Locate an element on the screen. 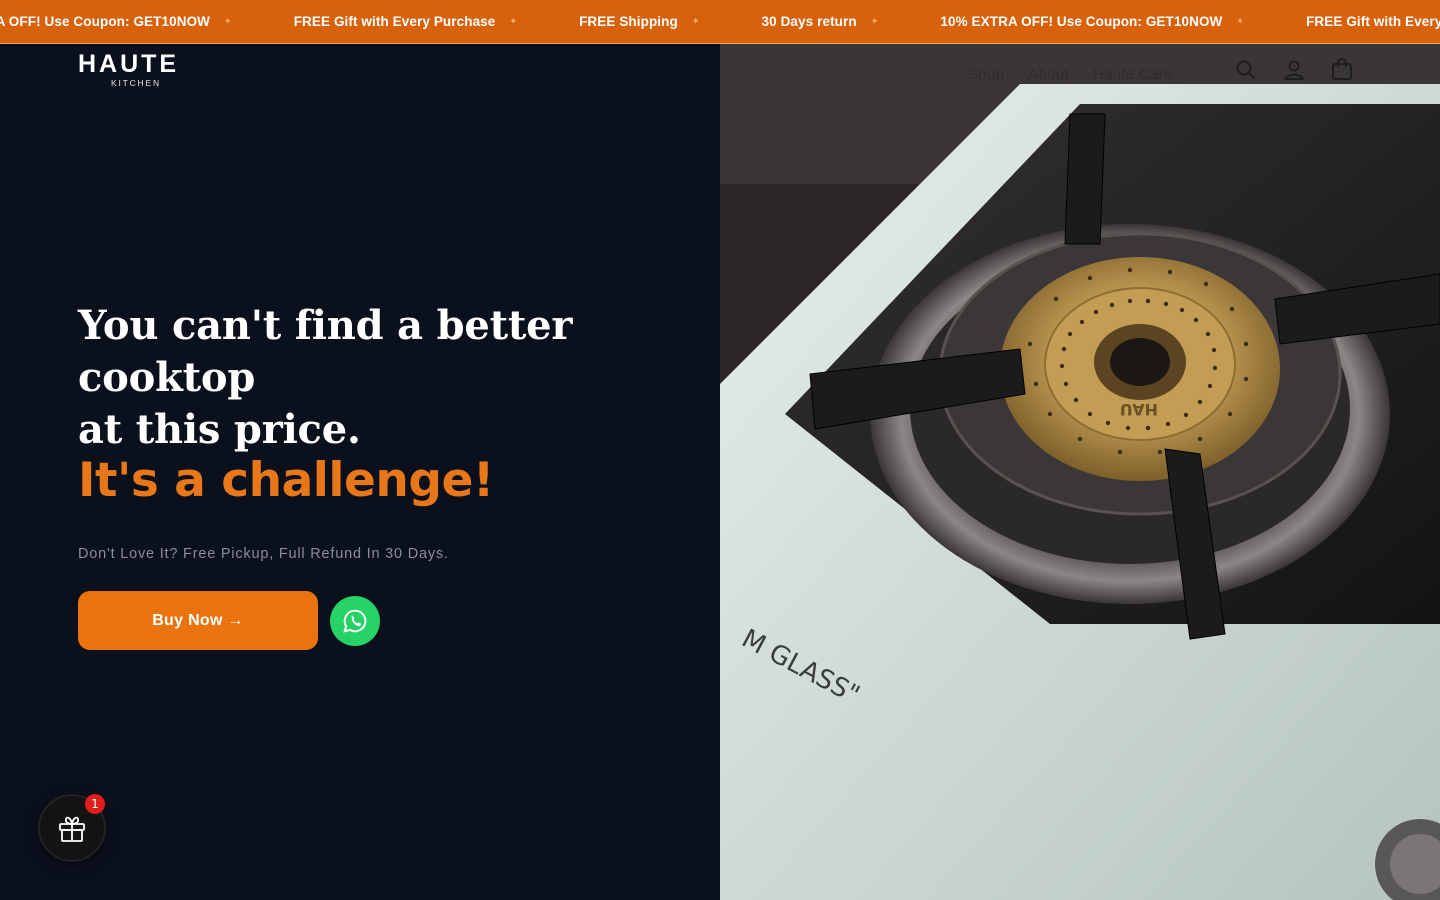  announcement-item: 30 Days return ✦ is located at coordinates (851, 21).